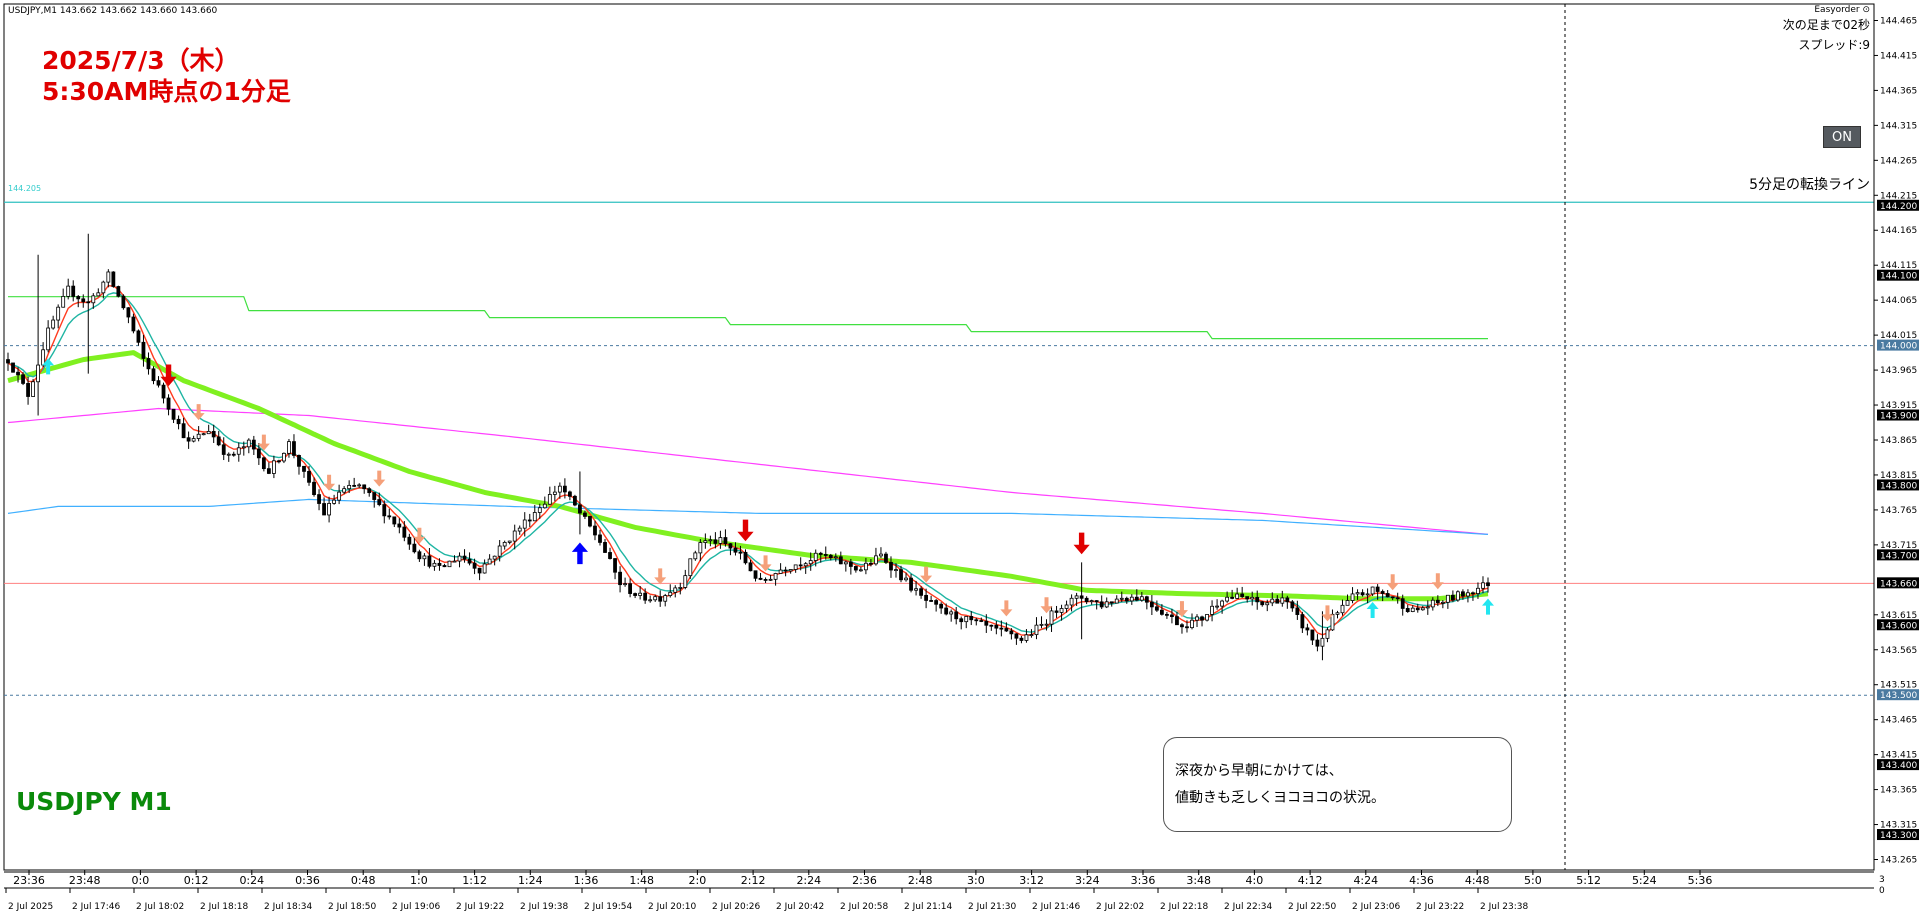  What do you see at coordinates (1842, 137) in the screenshot?
I see `on-toggle-button: ON` at bounding box center [1842, 137].